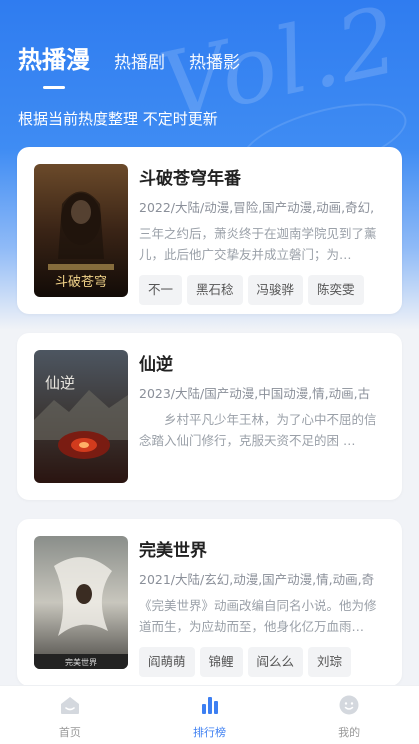 The width and height of the screenshot is (419, 744). What do you see at coordinates (336, 290) in the screenshot?
I see `cast-chip: 陈奕雯` at bounding box center [336, 290].